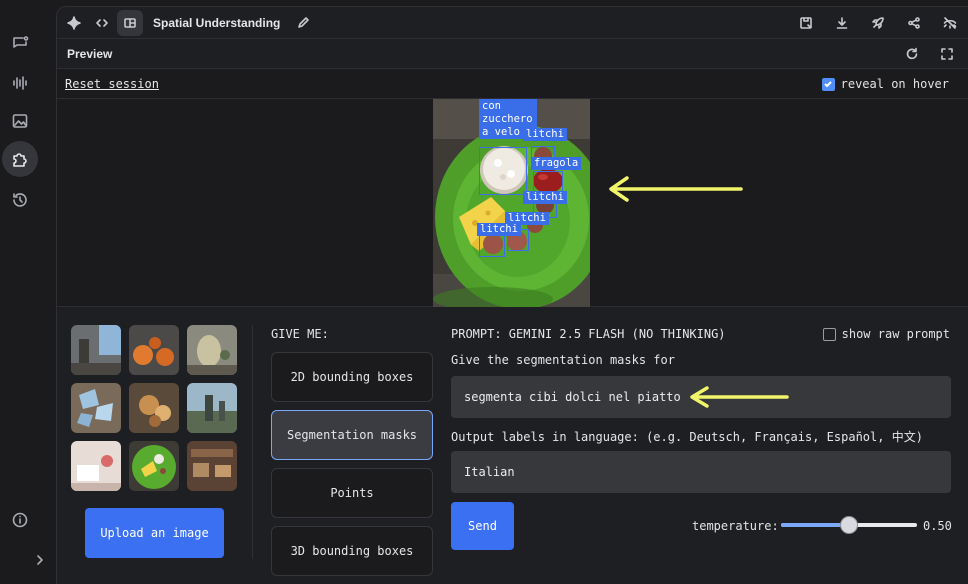 This screenshot has height=584, width=968. Describe the element at coordinates (735, 526) in the screenshot. I see `temperature-label: temperature:` at that location.